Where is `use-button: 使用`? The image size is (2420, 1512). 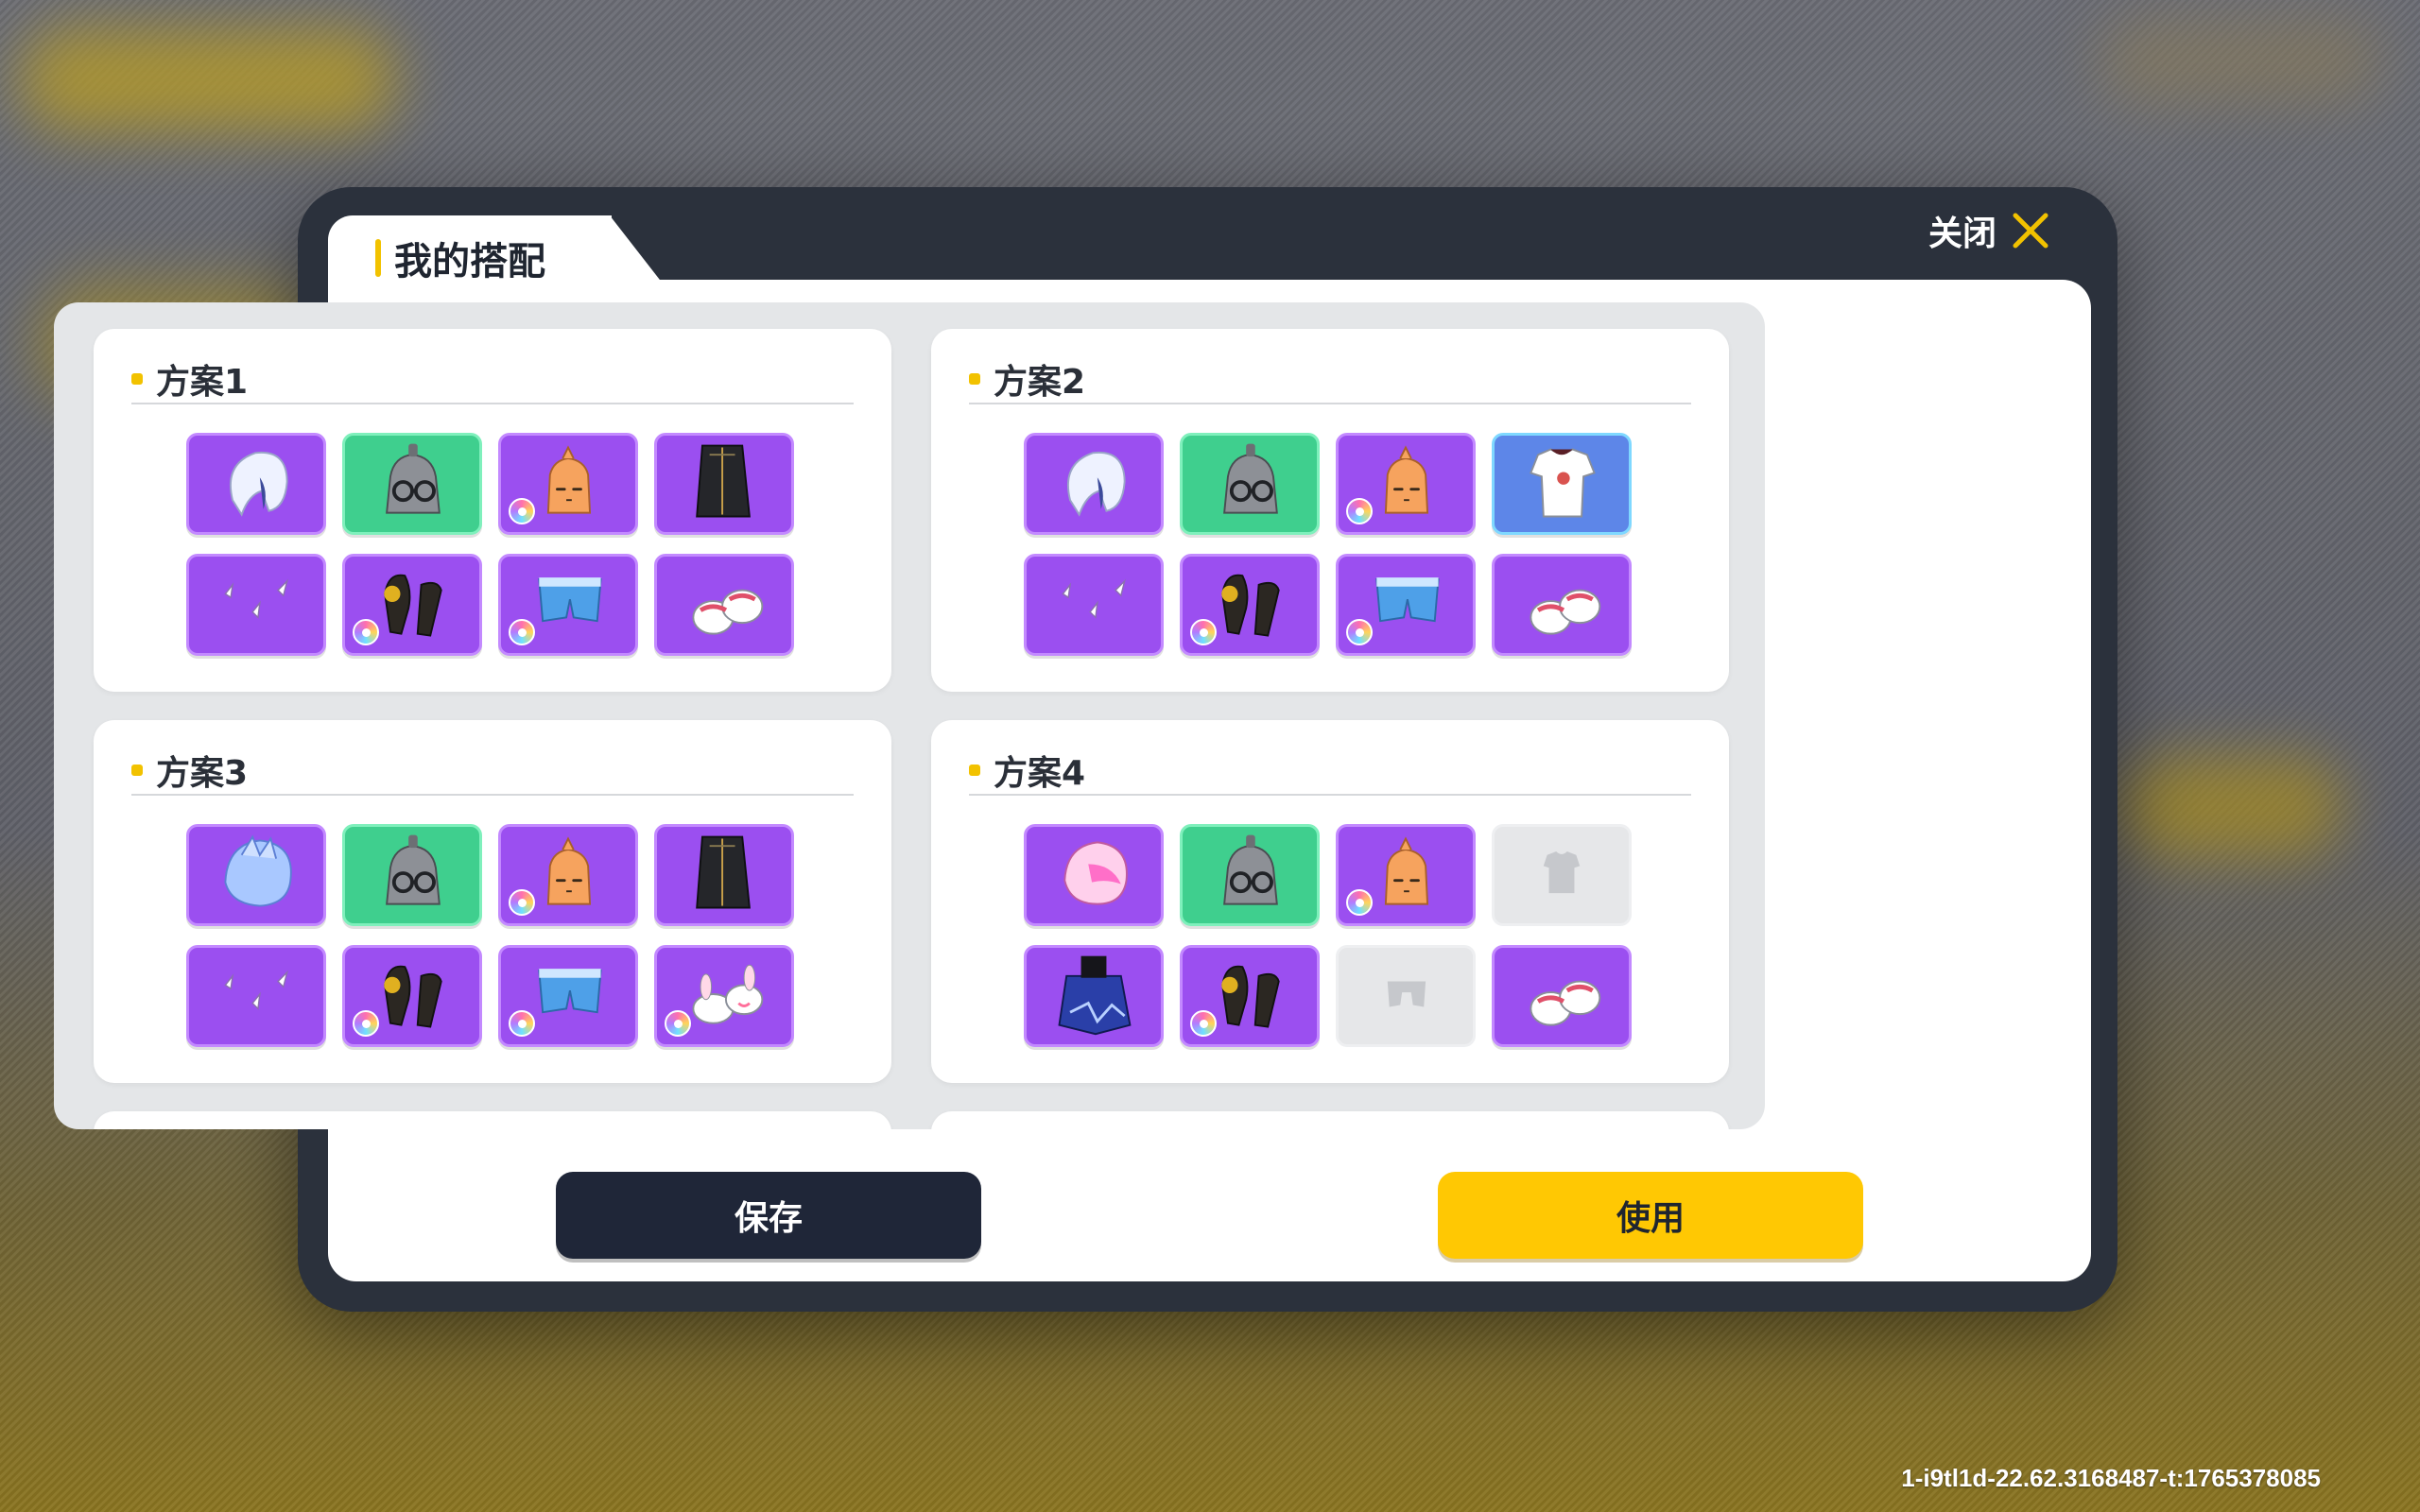 use-button: 使用 is located at coordinates (1651, 1215).